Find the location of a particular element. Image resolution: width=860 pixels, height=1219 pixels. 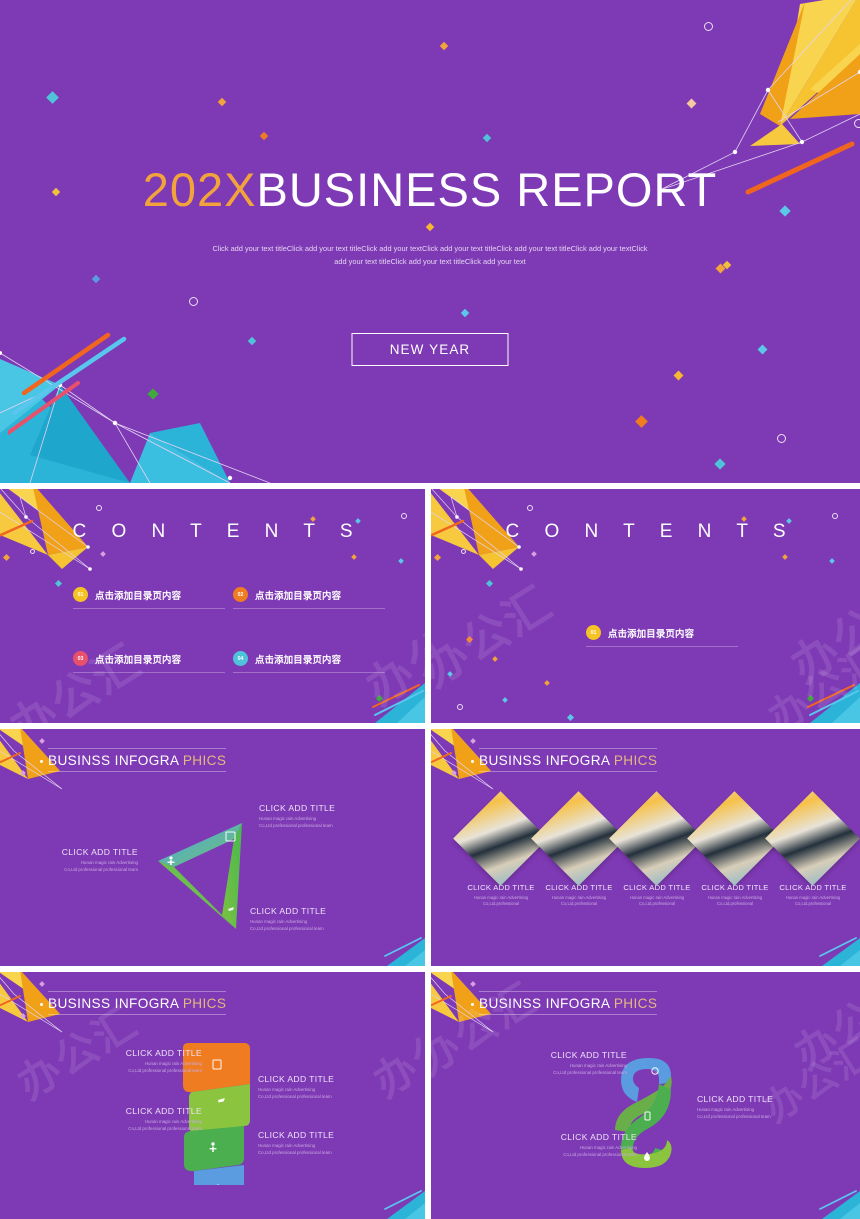

slide-contents-single: 办公汇 办公汇 办公汇 C O N T E N T S 01 点击添加目录页内容 is located at coordinates (645, 606).